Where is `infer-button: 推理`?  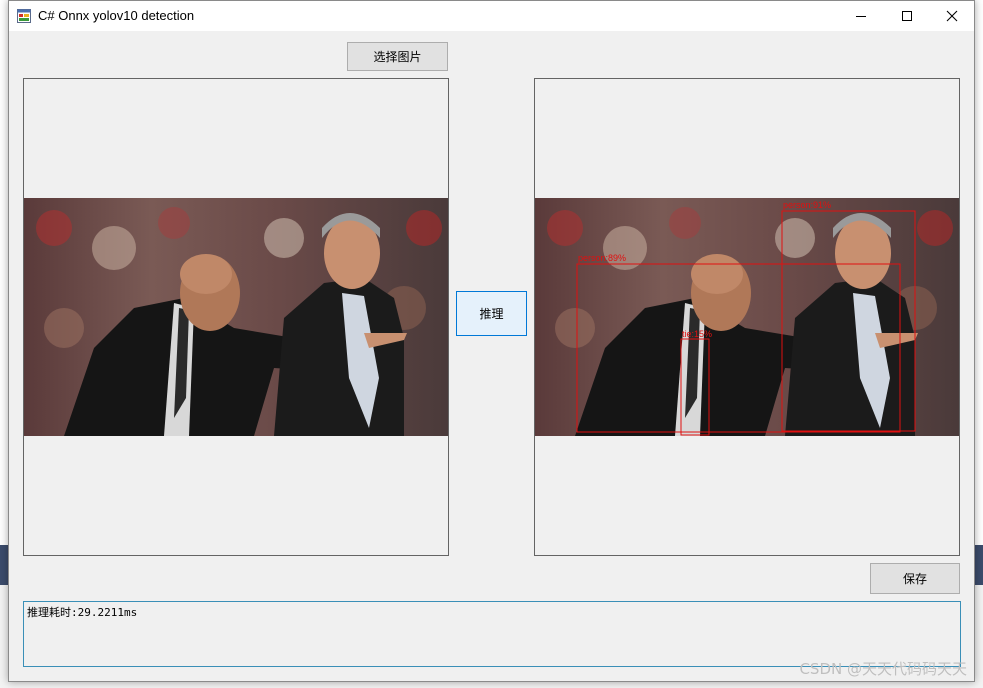 infer-button: 推理 is located at coordinates (491, 313).